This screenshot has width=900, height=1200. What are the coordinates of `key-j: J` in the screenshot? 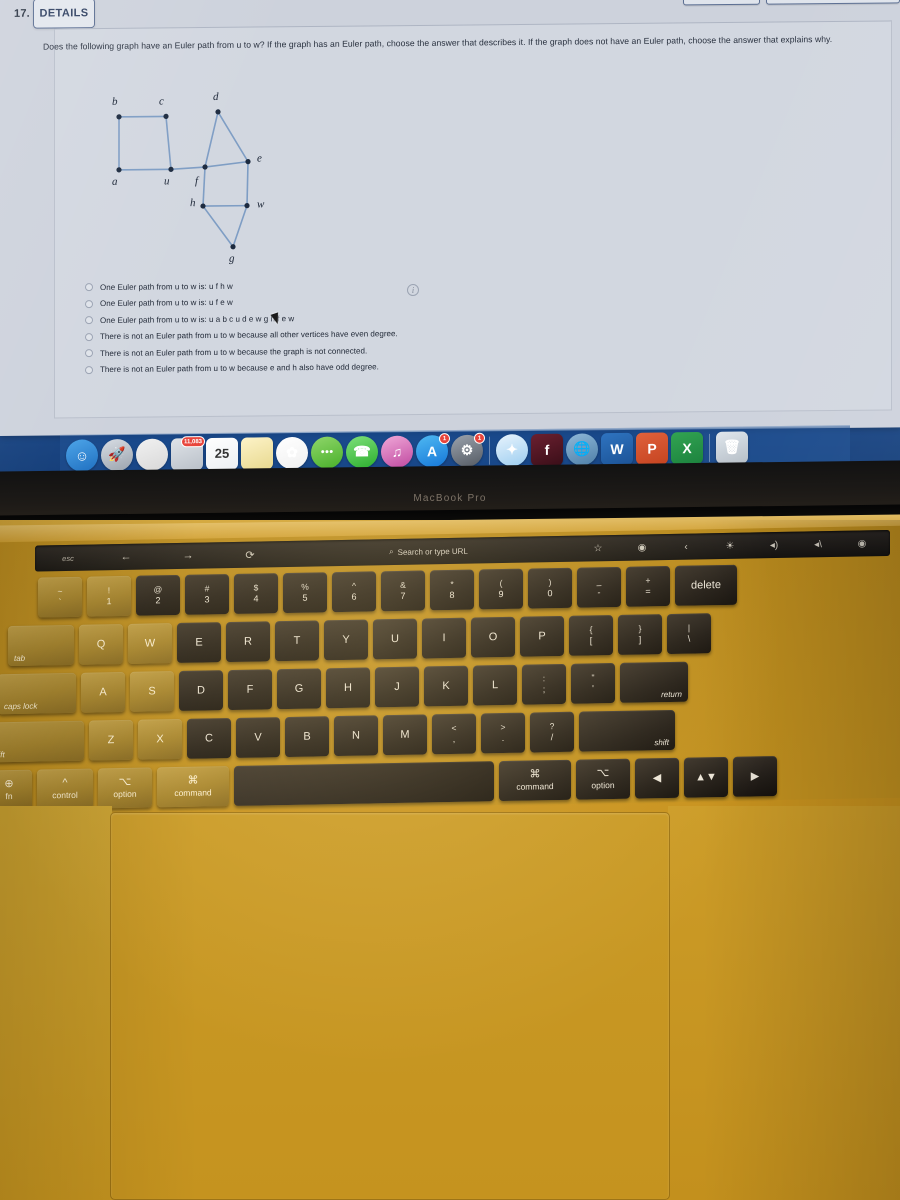 It's located at (397, 687).